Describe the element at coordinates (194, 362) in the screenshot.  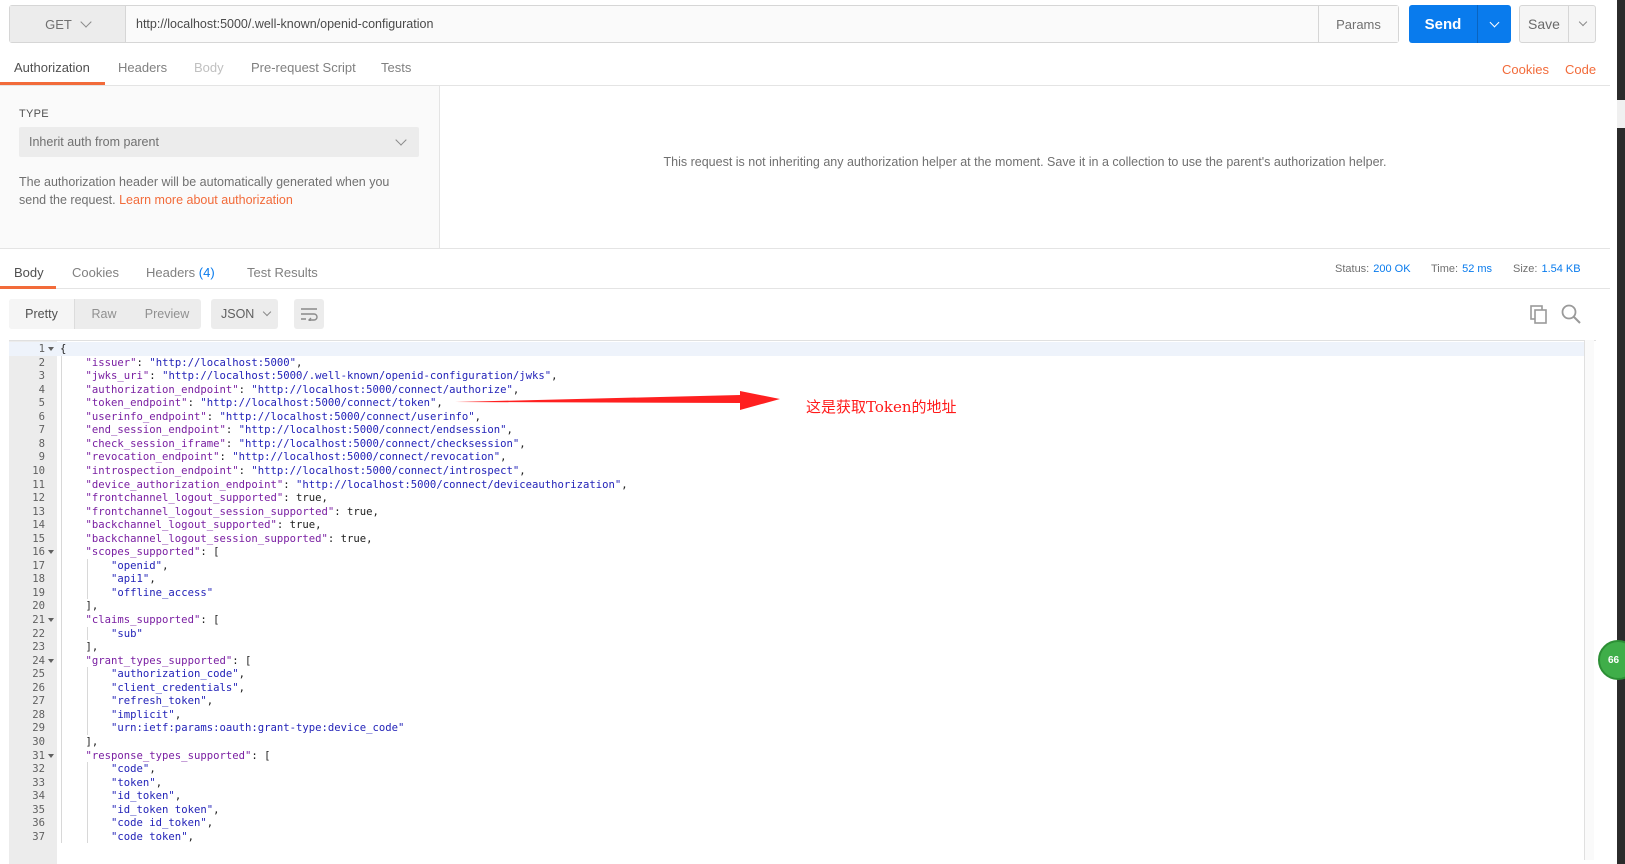
I see `code-text: "issuer": "http://localhost:5000",` at that location.